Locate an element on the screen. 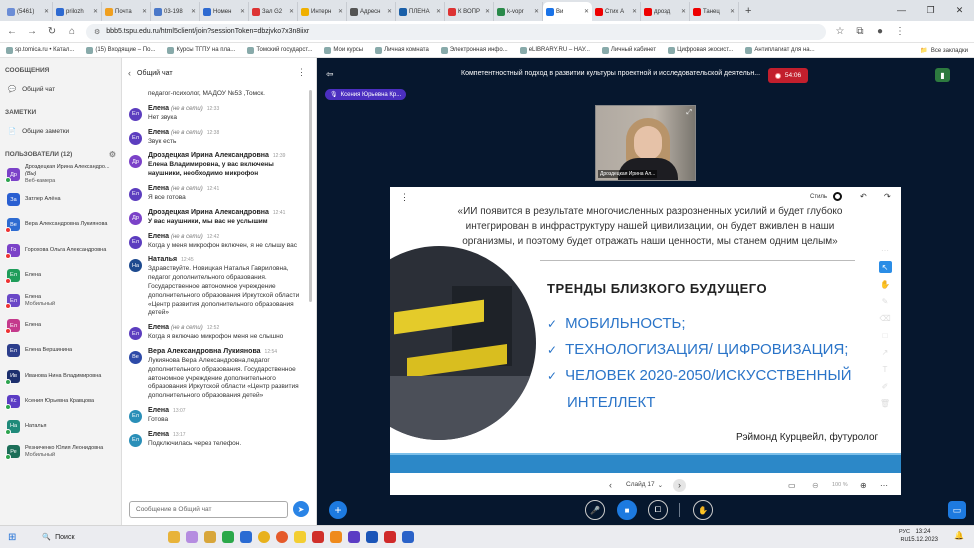  chat-options-icon: ⋮ is located at coordinates (301, 72).